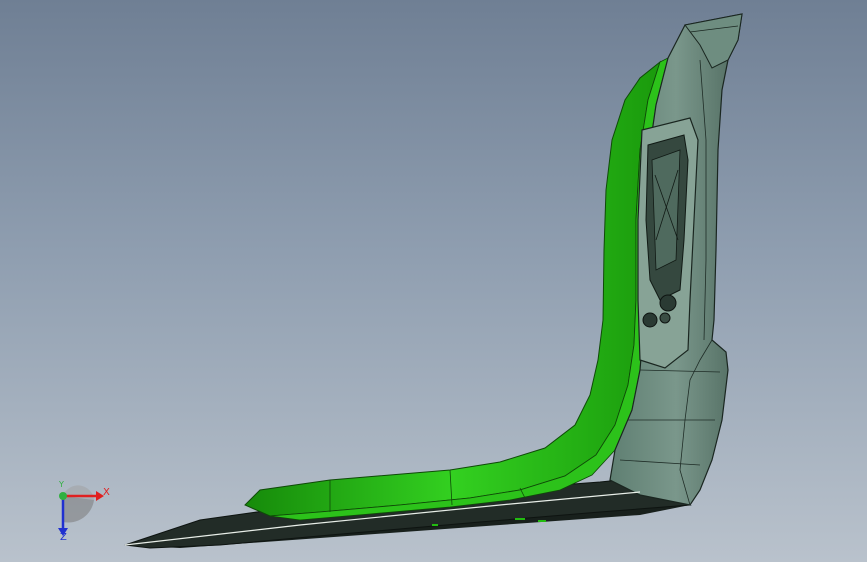 The height and width of the screenshot is (562, 867). What do you see at coordinates (61, 484) in the screenshot?
I see `y-axis-label: Y` at bounding box center [61, 484].